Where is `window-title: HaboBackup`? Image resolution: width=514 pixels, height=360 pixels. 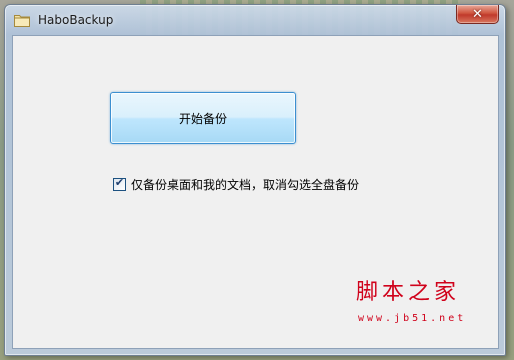
window-title: HaboBackup is located at coordinates (76, 20).